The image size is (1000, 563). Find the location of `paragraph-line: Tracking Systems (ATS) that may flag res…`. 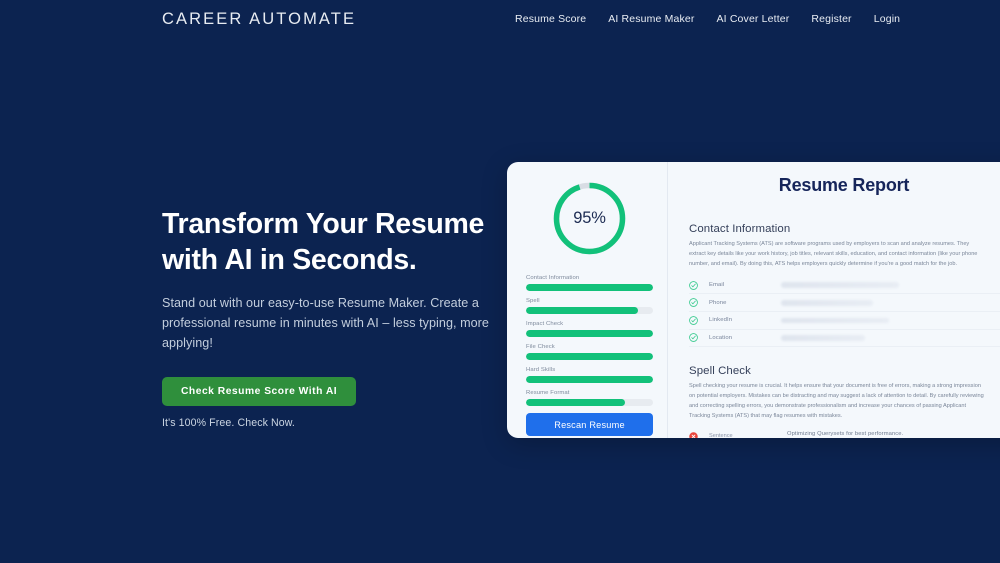

paragraph-line: Tracking Systems (ATS) that may flag res… is located at coordinates (766, 416).